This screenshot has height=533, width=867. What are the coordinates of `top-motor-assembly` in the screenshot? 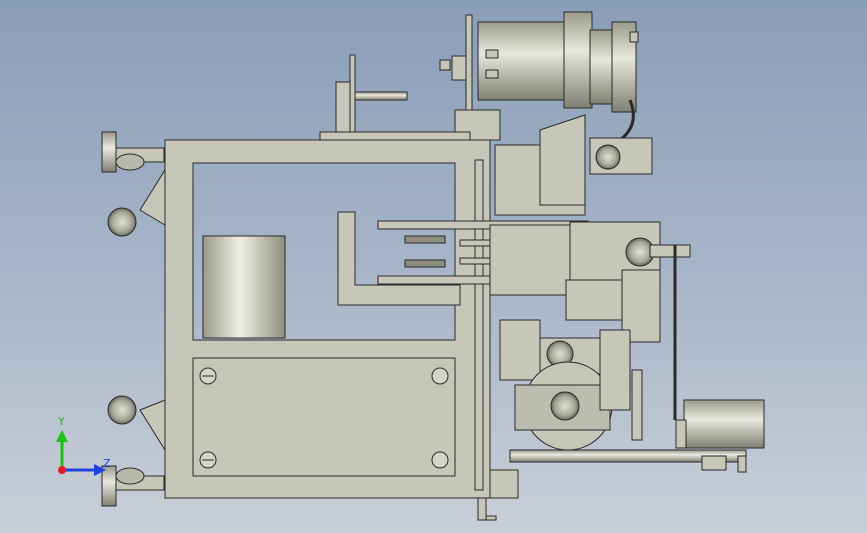 It's located at (539, 76).